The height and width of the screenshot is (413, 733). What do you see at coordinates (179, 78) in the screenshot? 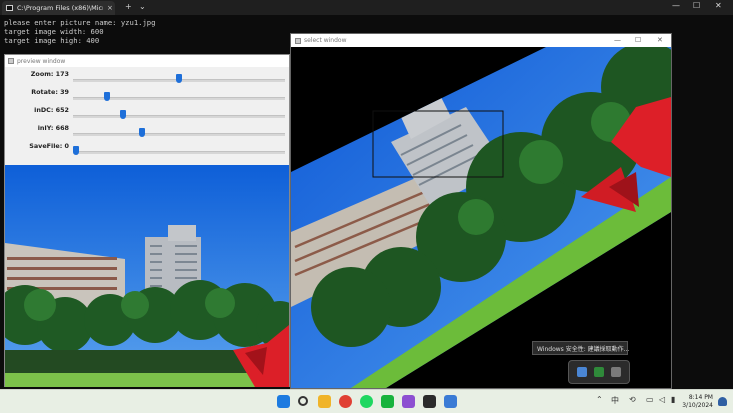
I see `zoom-slider-thumb` at bounding box center [179, 78].